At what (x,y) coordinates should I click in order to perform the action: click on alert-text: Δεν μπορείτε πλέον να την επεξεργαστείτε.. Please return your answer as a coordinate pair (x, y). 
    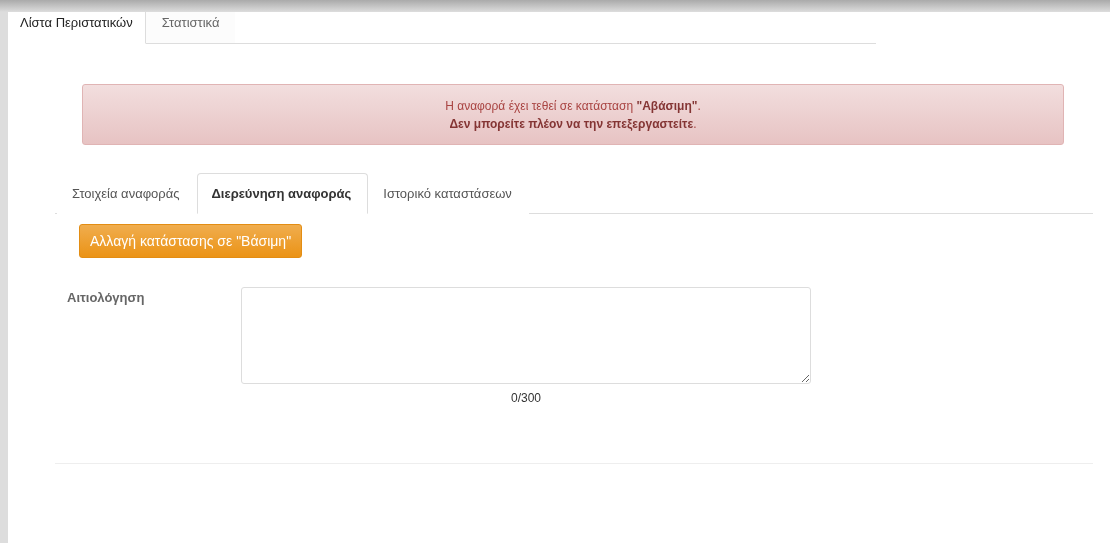
    Looking at the image, I should click on (573, 123).